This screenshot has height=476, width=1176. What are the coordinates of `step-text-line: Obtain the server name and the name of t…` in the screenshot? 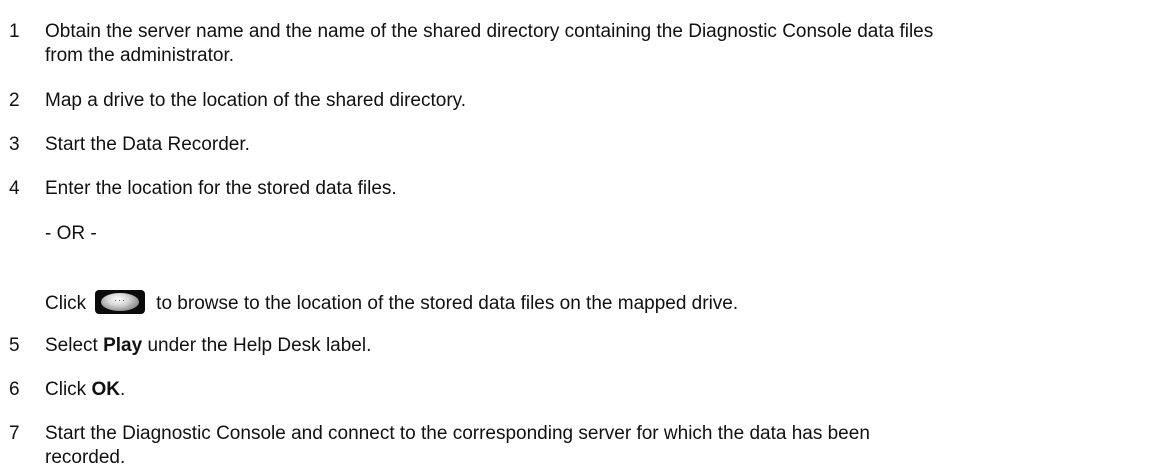 It's located at (489, 31).